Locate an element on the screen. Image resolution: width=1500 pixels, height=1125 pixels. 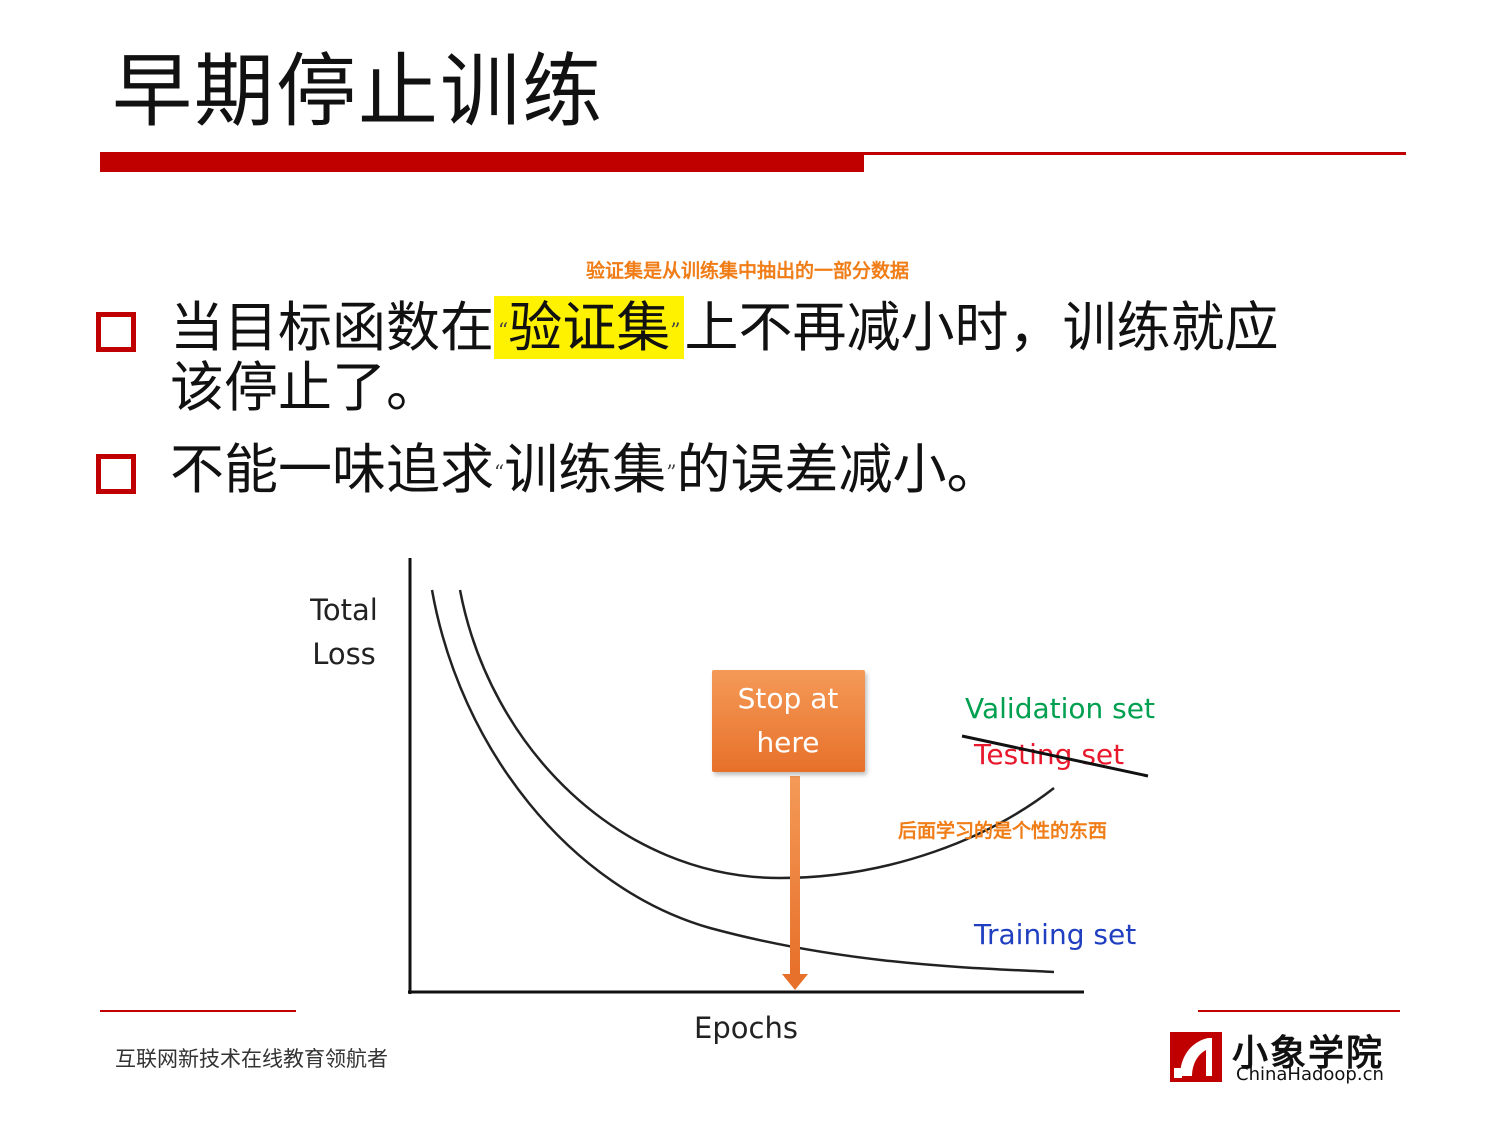
bullet-2-text-before: 不能一味追求 is located at coordinates (332, 469).